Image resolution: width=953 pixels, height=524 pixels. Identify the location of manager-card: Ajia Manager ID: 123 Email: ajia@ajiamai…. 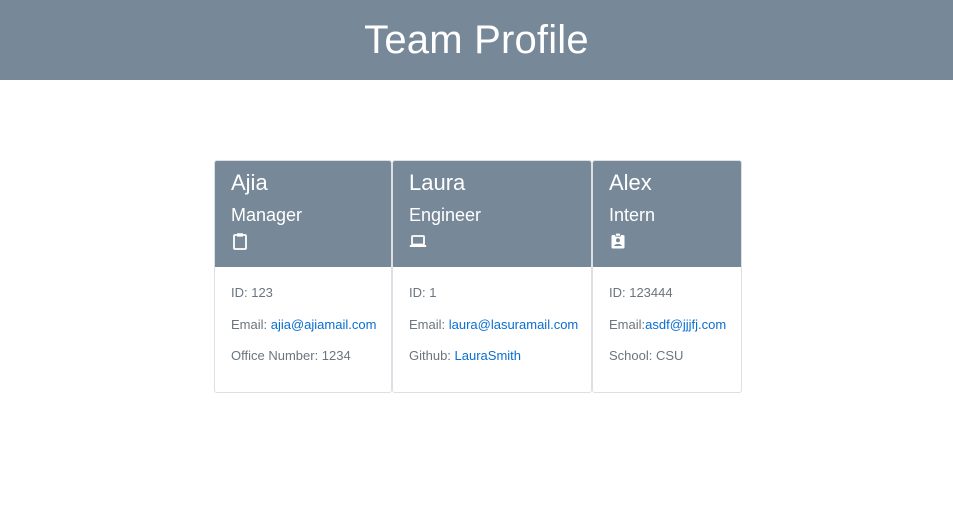
(303, 276).